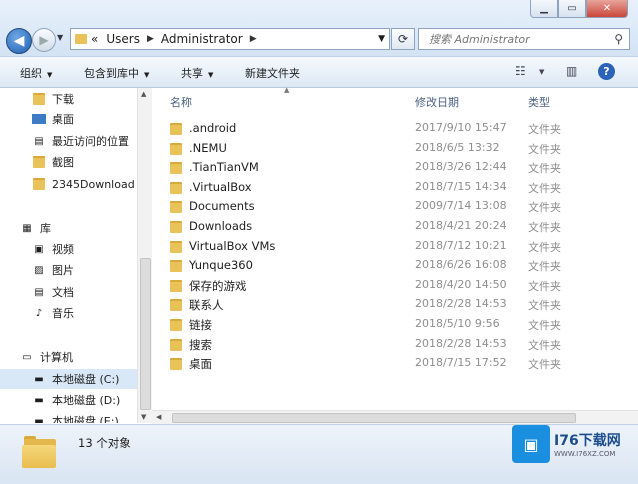 Image resolution: width=638 pixels, height=484 pixels. Describe the element at coordinates (60, 37) in the screenshot. I see `recent-pages-dropdown: ▼` at that location.